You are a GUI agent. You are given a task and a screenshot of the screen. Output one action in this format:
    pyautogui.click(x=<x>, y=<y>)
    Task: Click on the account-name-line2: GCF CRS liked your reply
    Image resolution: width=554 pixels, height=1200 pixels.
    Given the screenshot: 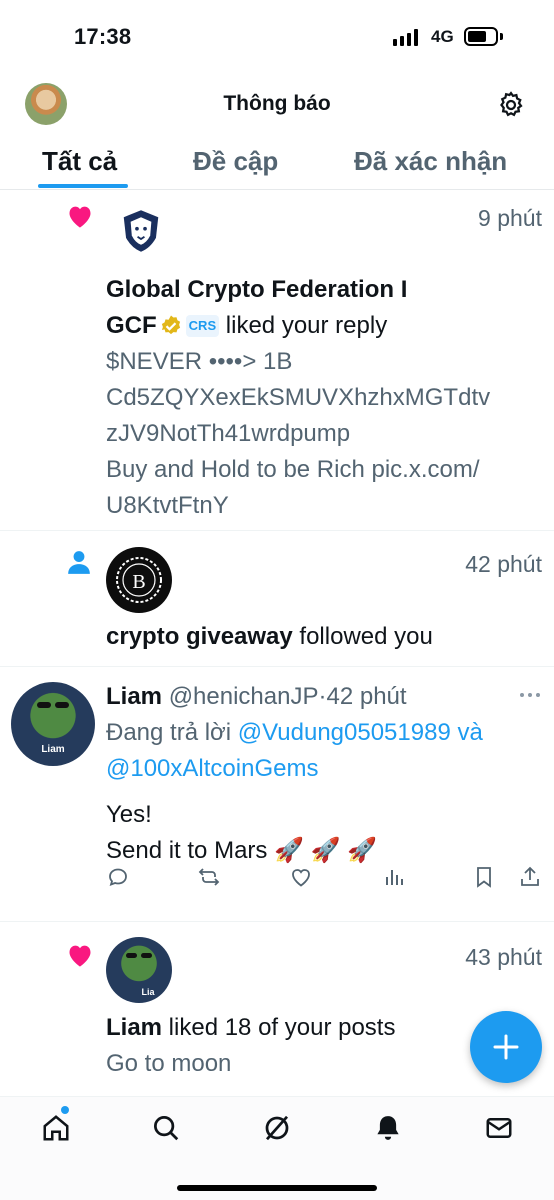 What is the action you would take?
    pyautogui.click(x=246, y=326)
    